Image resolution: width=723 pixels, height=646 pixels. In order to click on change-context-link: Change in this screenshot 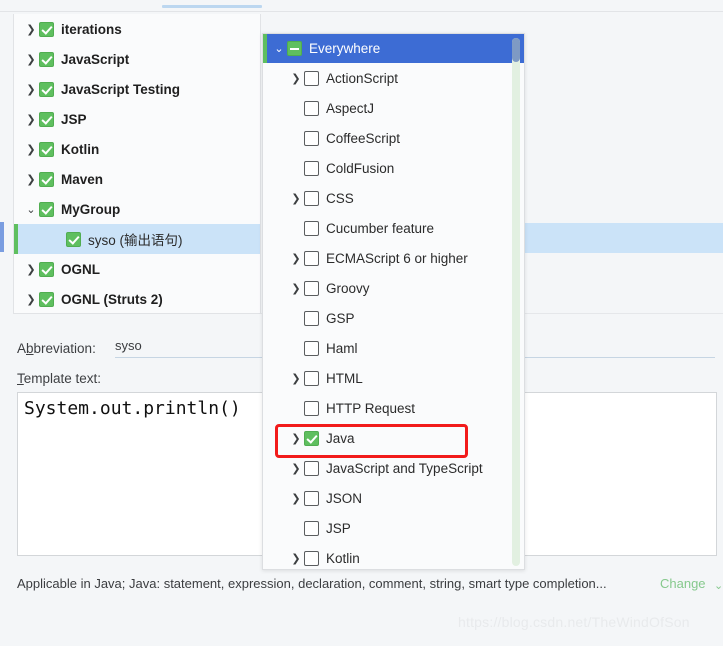, I will do `click(683, 583)`.